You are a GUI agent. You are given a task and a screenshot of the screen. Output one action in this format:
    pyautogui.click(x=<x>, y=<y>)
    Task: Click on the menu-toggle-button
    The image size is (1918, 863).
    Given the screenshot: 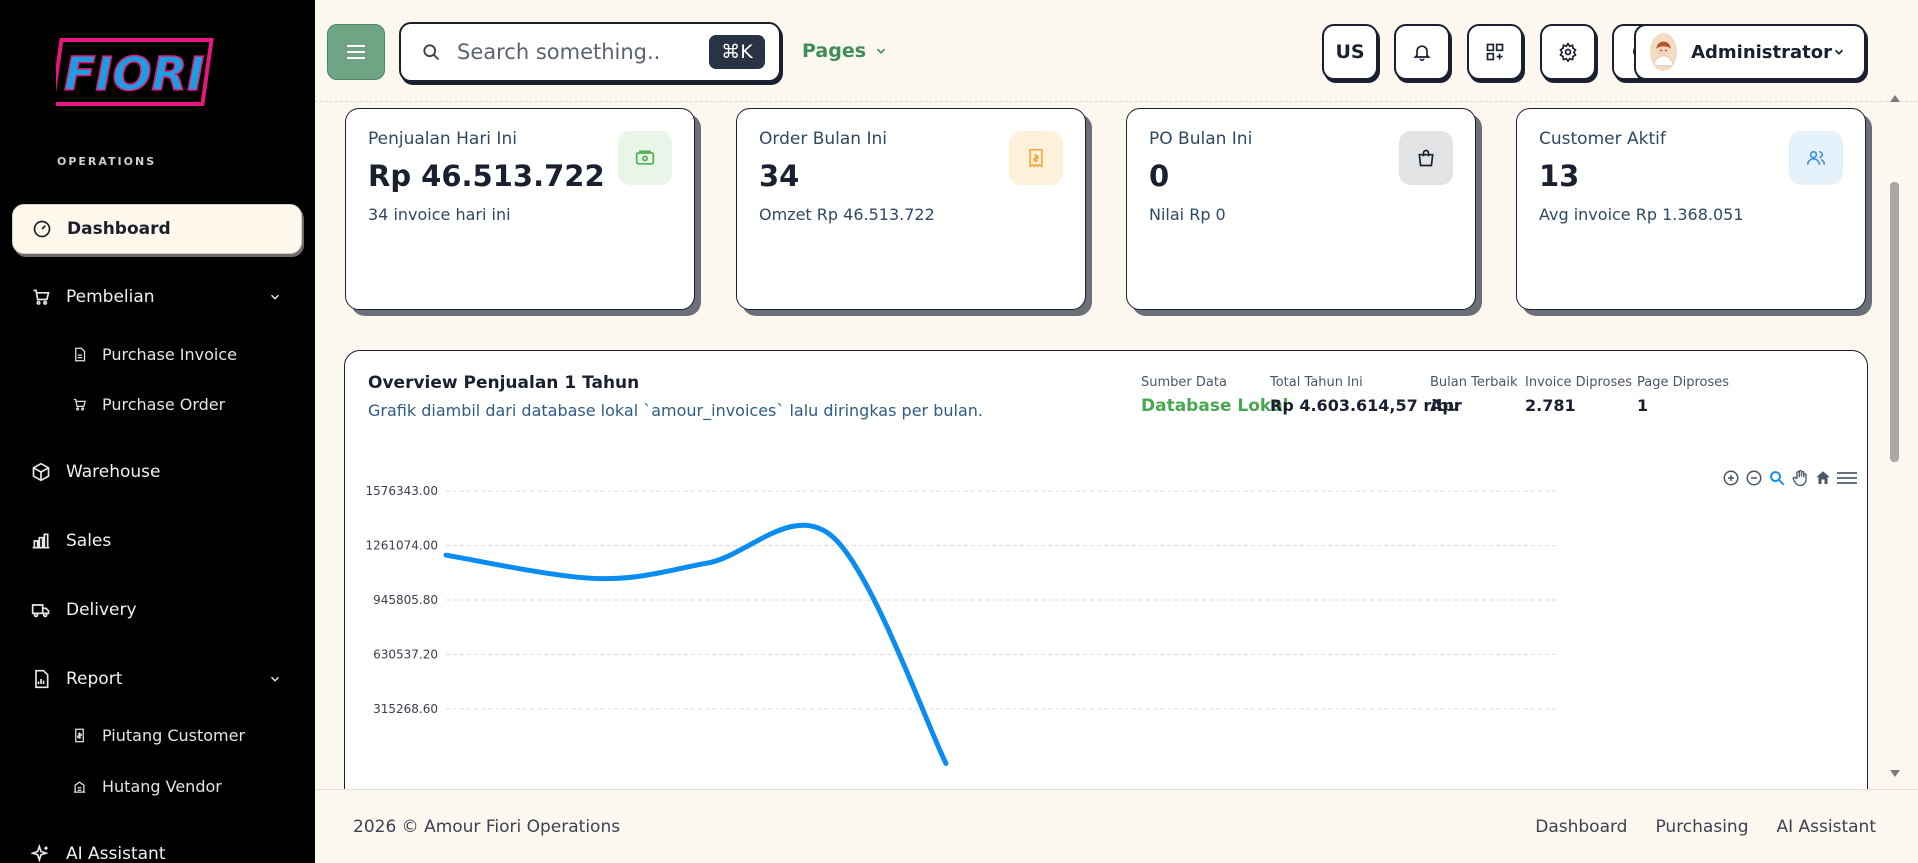 What is the action you would take?
    pyautogui.click(x=356, y=52)
    